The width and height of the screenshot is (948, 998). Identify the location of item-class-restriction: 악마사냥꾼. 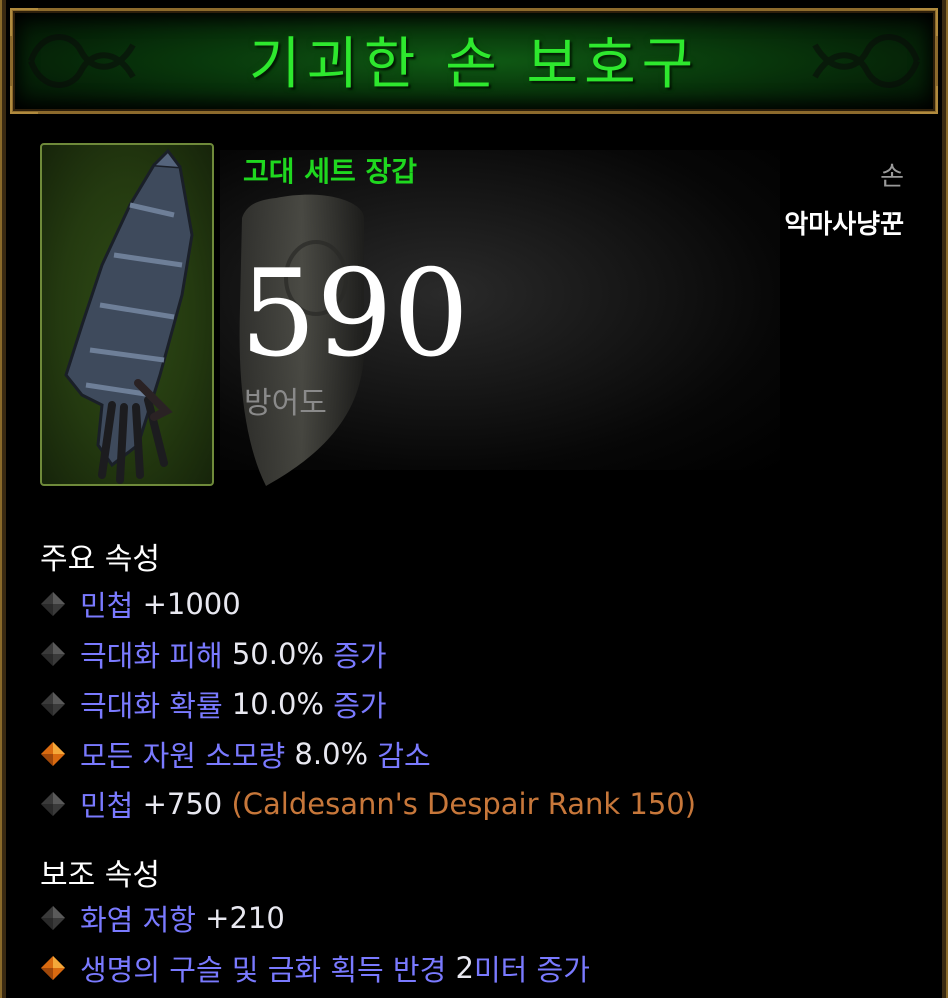
(844, 225).